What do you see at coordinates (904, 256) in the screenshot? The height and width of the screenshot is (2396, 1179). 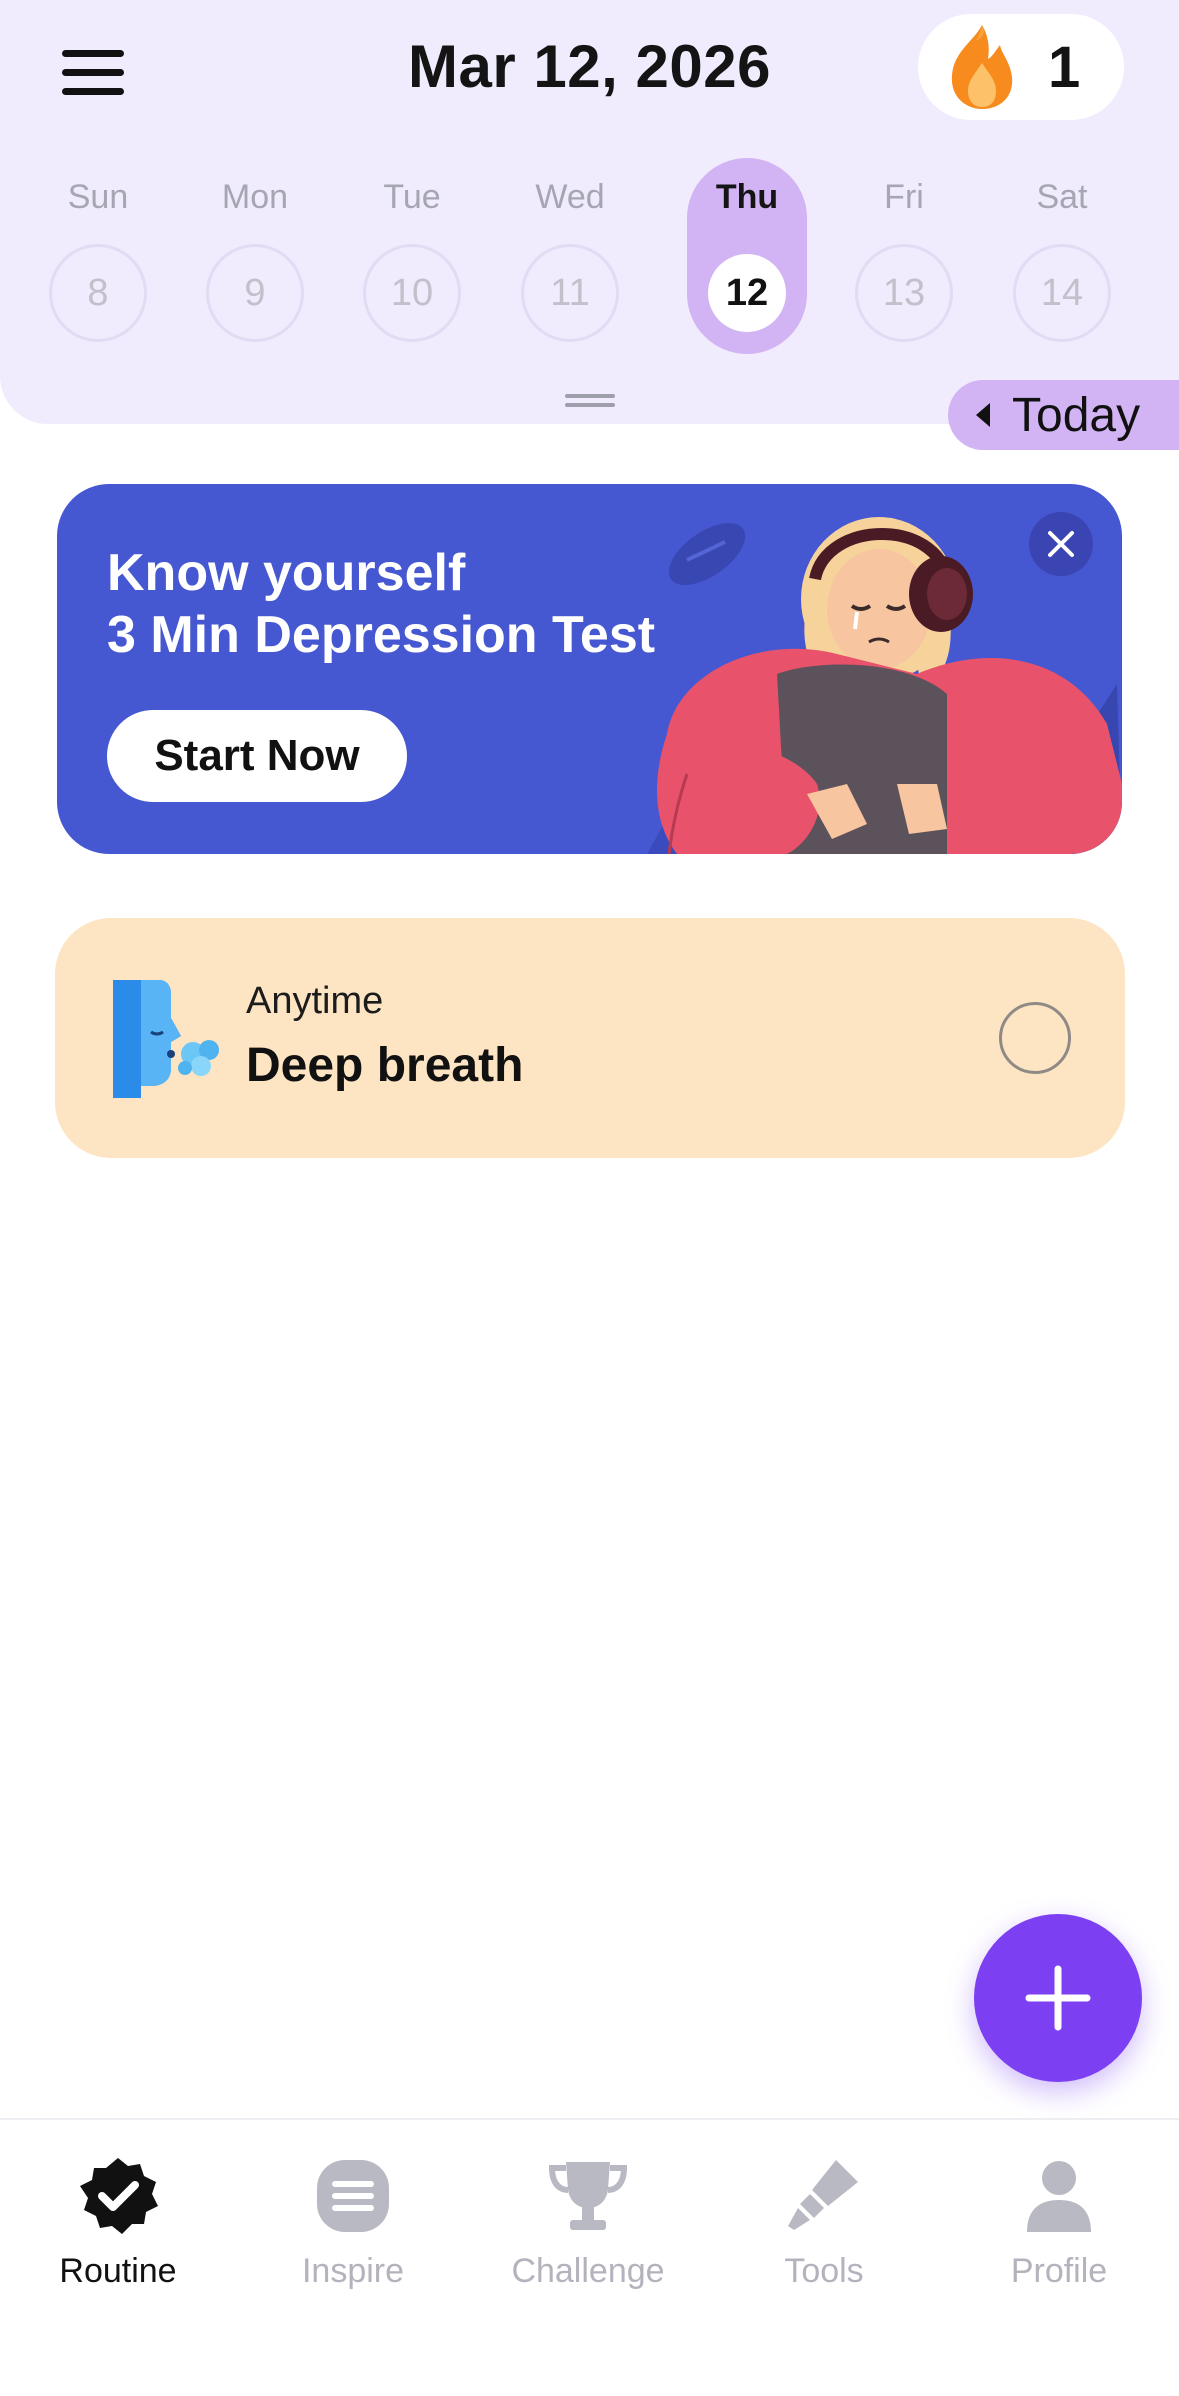 I see `day-fri: Fri 13` at bounding box center [904, 256].